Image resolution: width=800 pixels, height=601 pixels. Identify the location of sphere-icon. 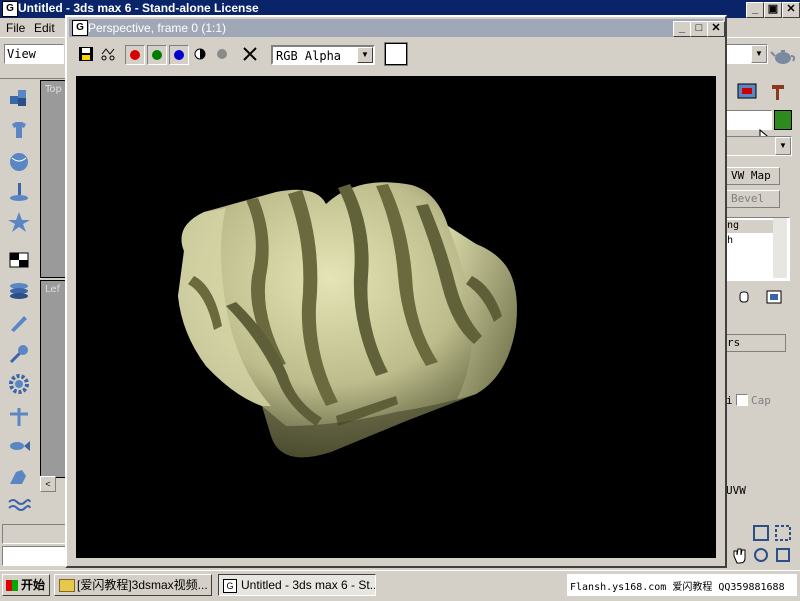
(19, 162).